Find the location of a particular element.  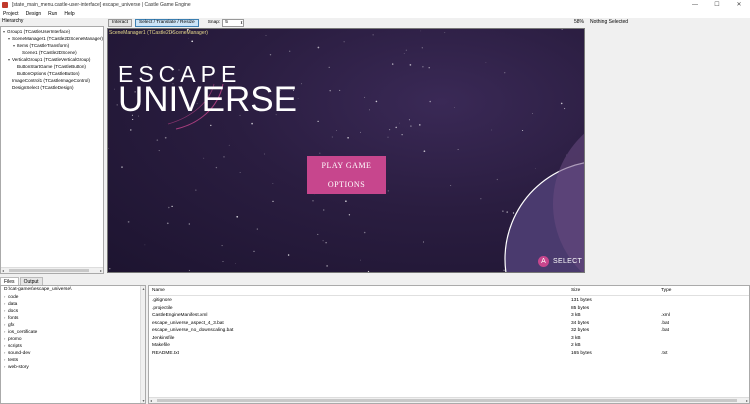

files-root: D:\cat-games\escape_universe\ is located at coordinates (37, 290).